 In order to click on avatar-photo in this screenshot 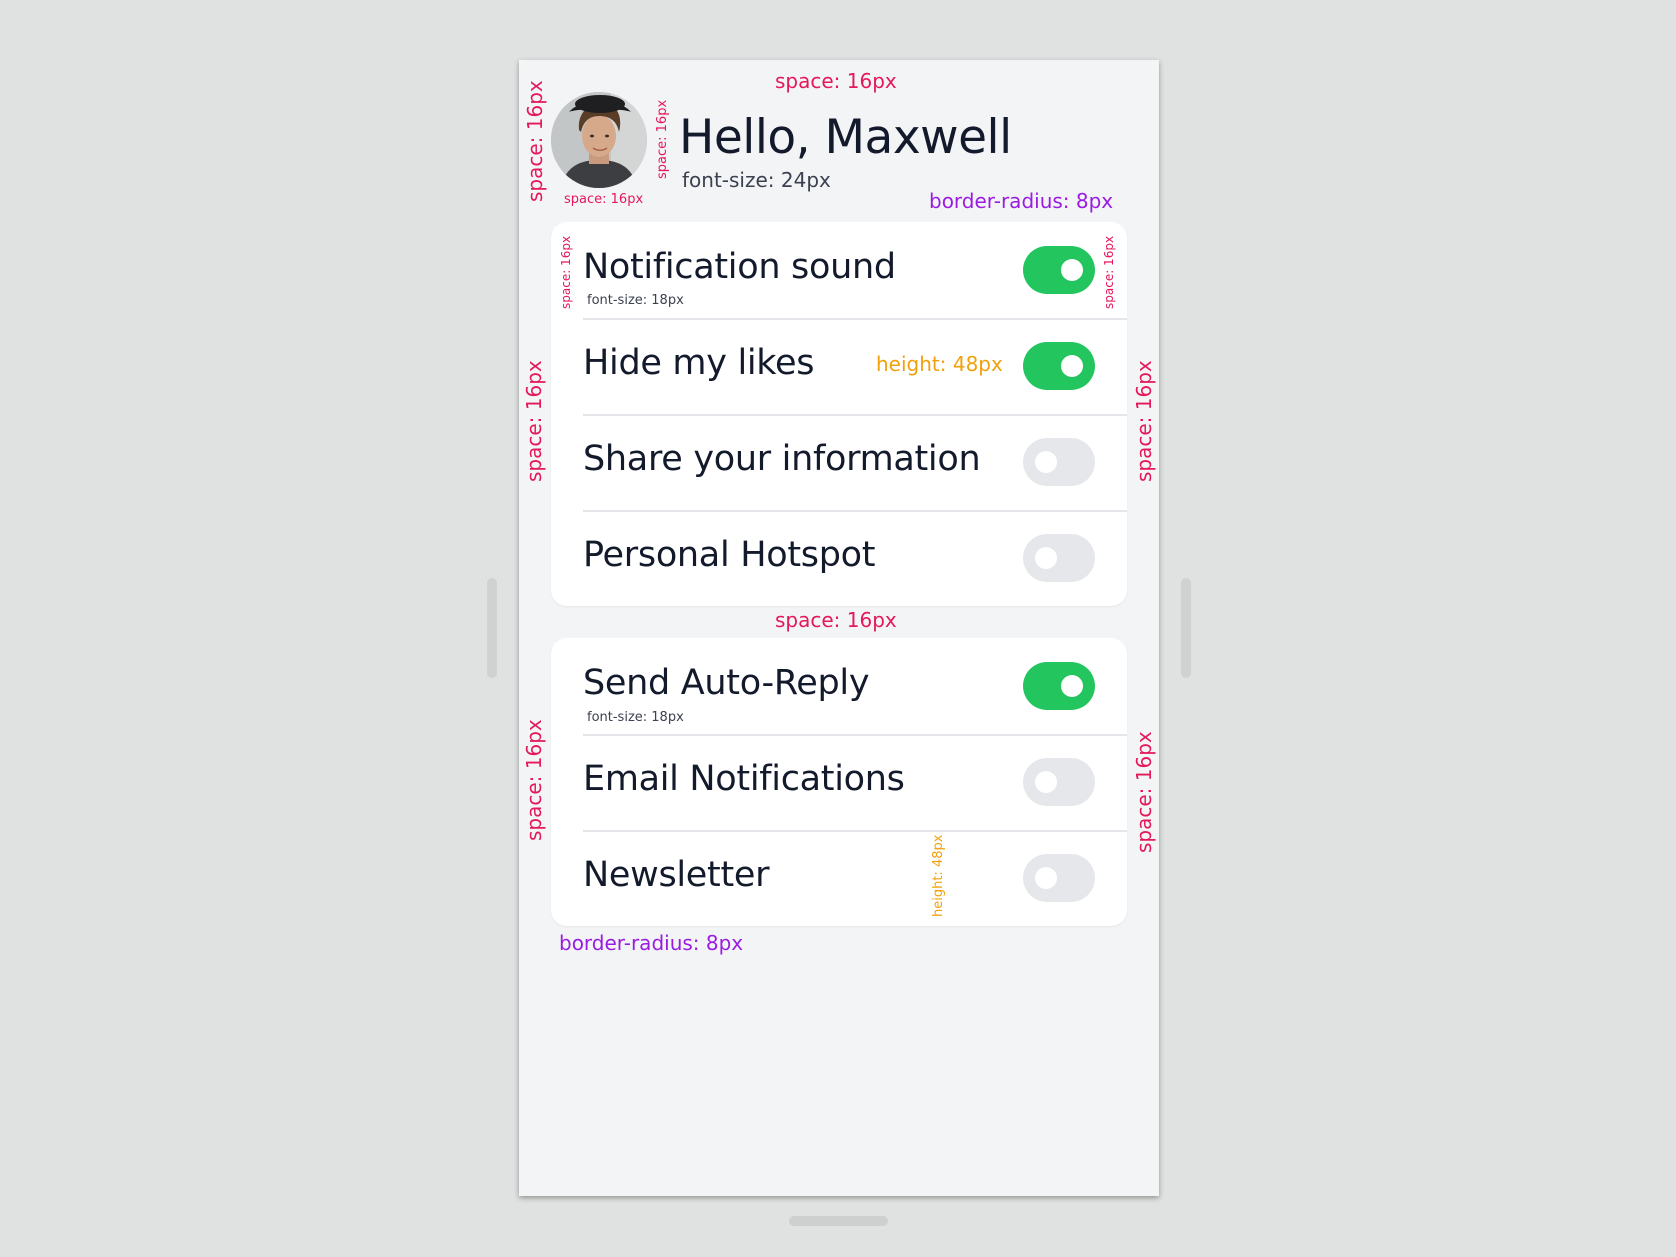, I will do `click(599, 140)`.